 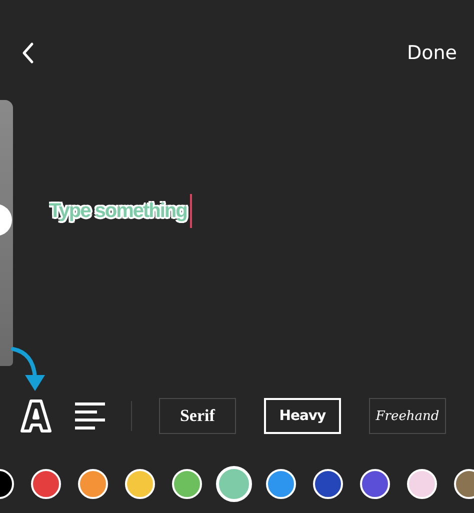 What do you see at coordinates (197, 416) in the screenshot?
I see `font-option: Serif` at bounding box center [197, 416].